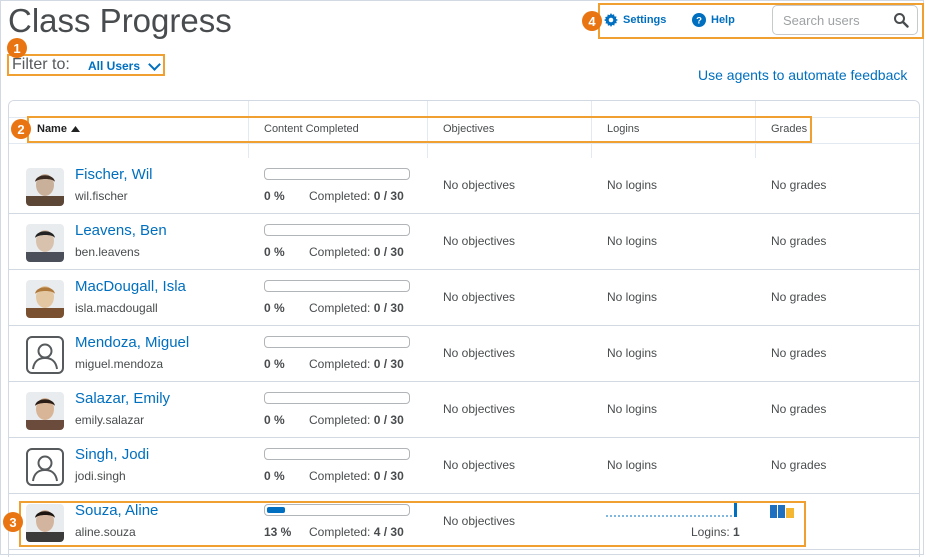 The image size is (926, 557). Describe the element at coordinates (107, 252) in the screenshot. I see `user-username: ben.leavens` at that location.